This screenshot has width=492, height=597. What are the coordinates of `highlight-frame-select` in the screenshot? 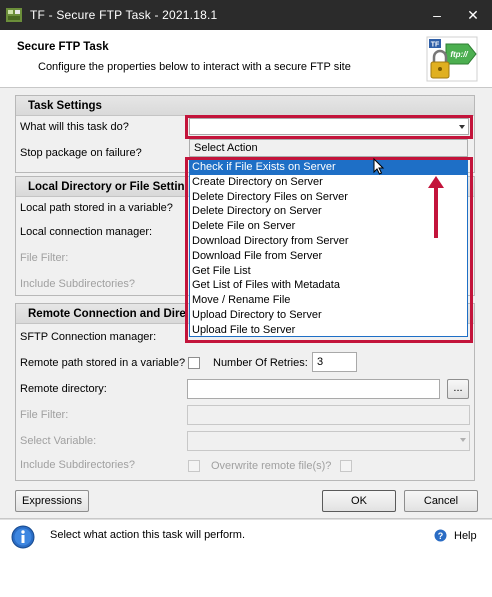 It's located at (329, 127).